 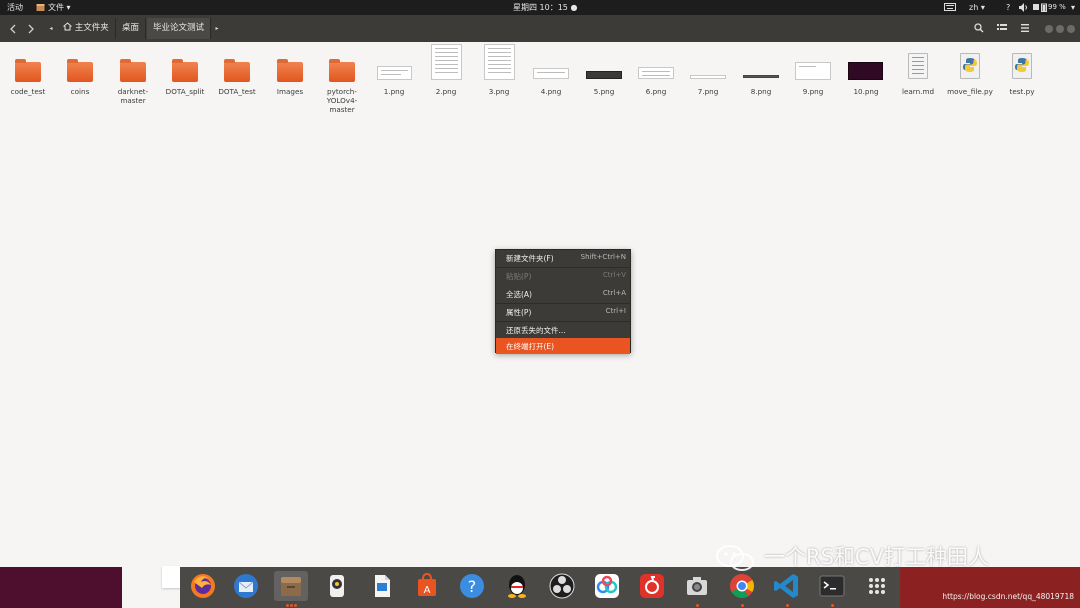 I want to click on folder-item: darknet-master, so click(x=133, y=77).